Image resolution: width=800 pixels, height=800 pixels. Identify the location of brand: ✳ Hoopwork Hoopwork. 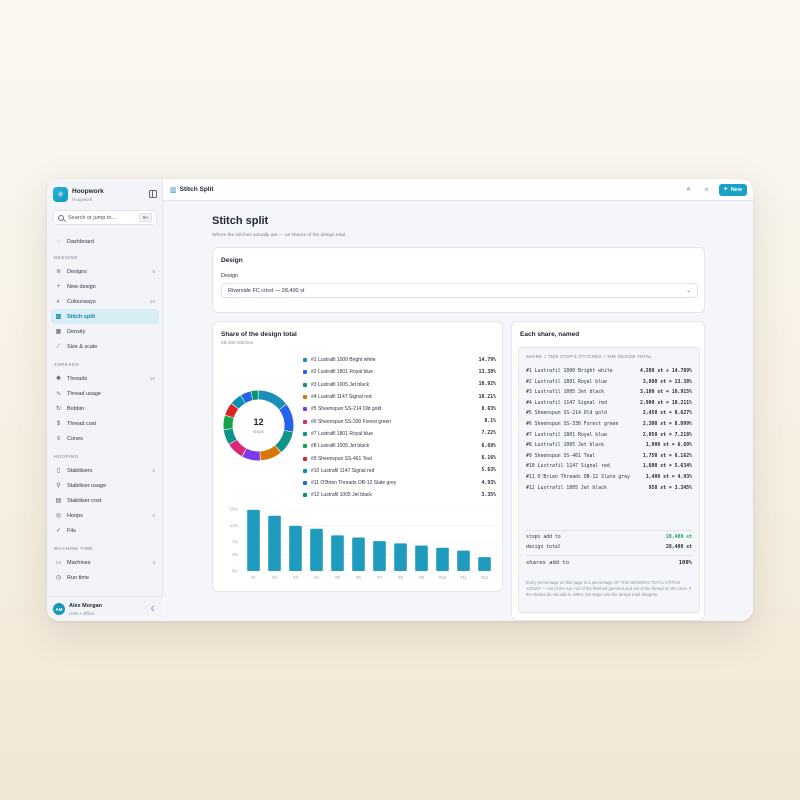
(105, 194).